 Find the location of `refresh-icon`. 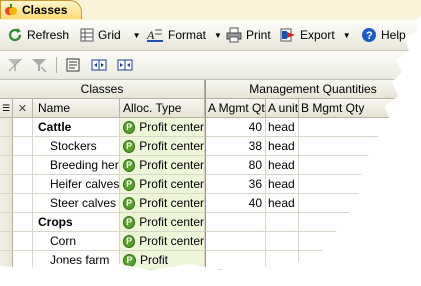

refresh-icon is located at coordinates (15, 35).